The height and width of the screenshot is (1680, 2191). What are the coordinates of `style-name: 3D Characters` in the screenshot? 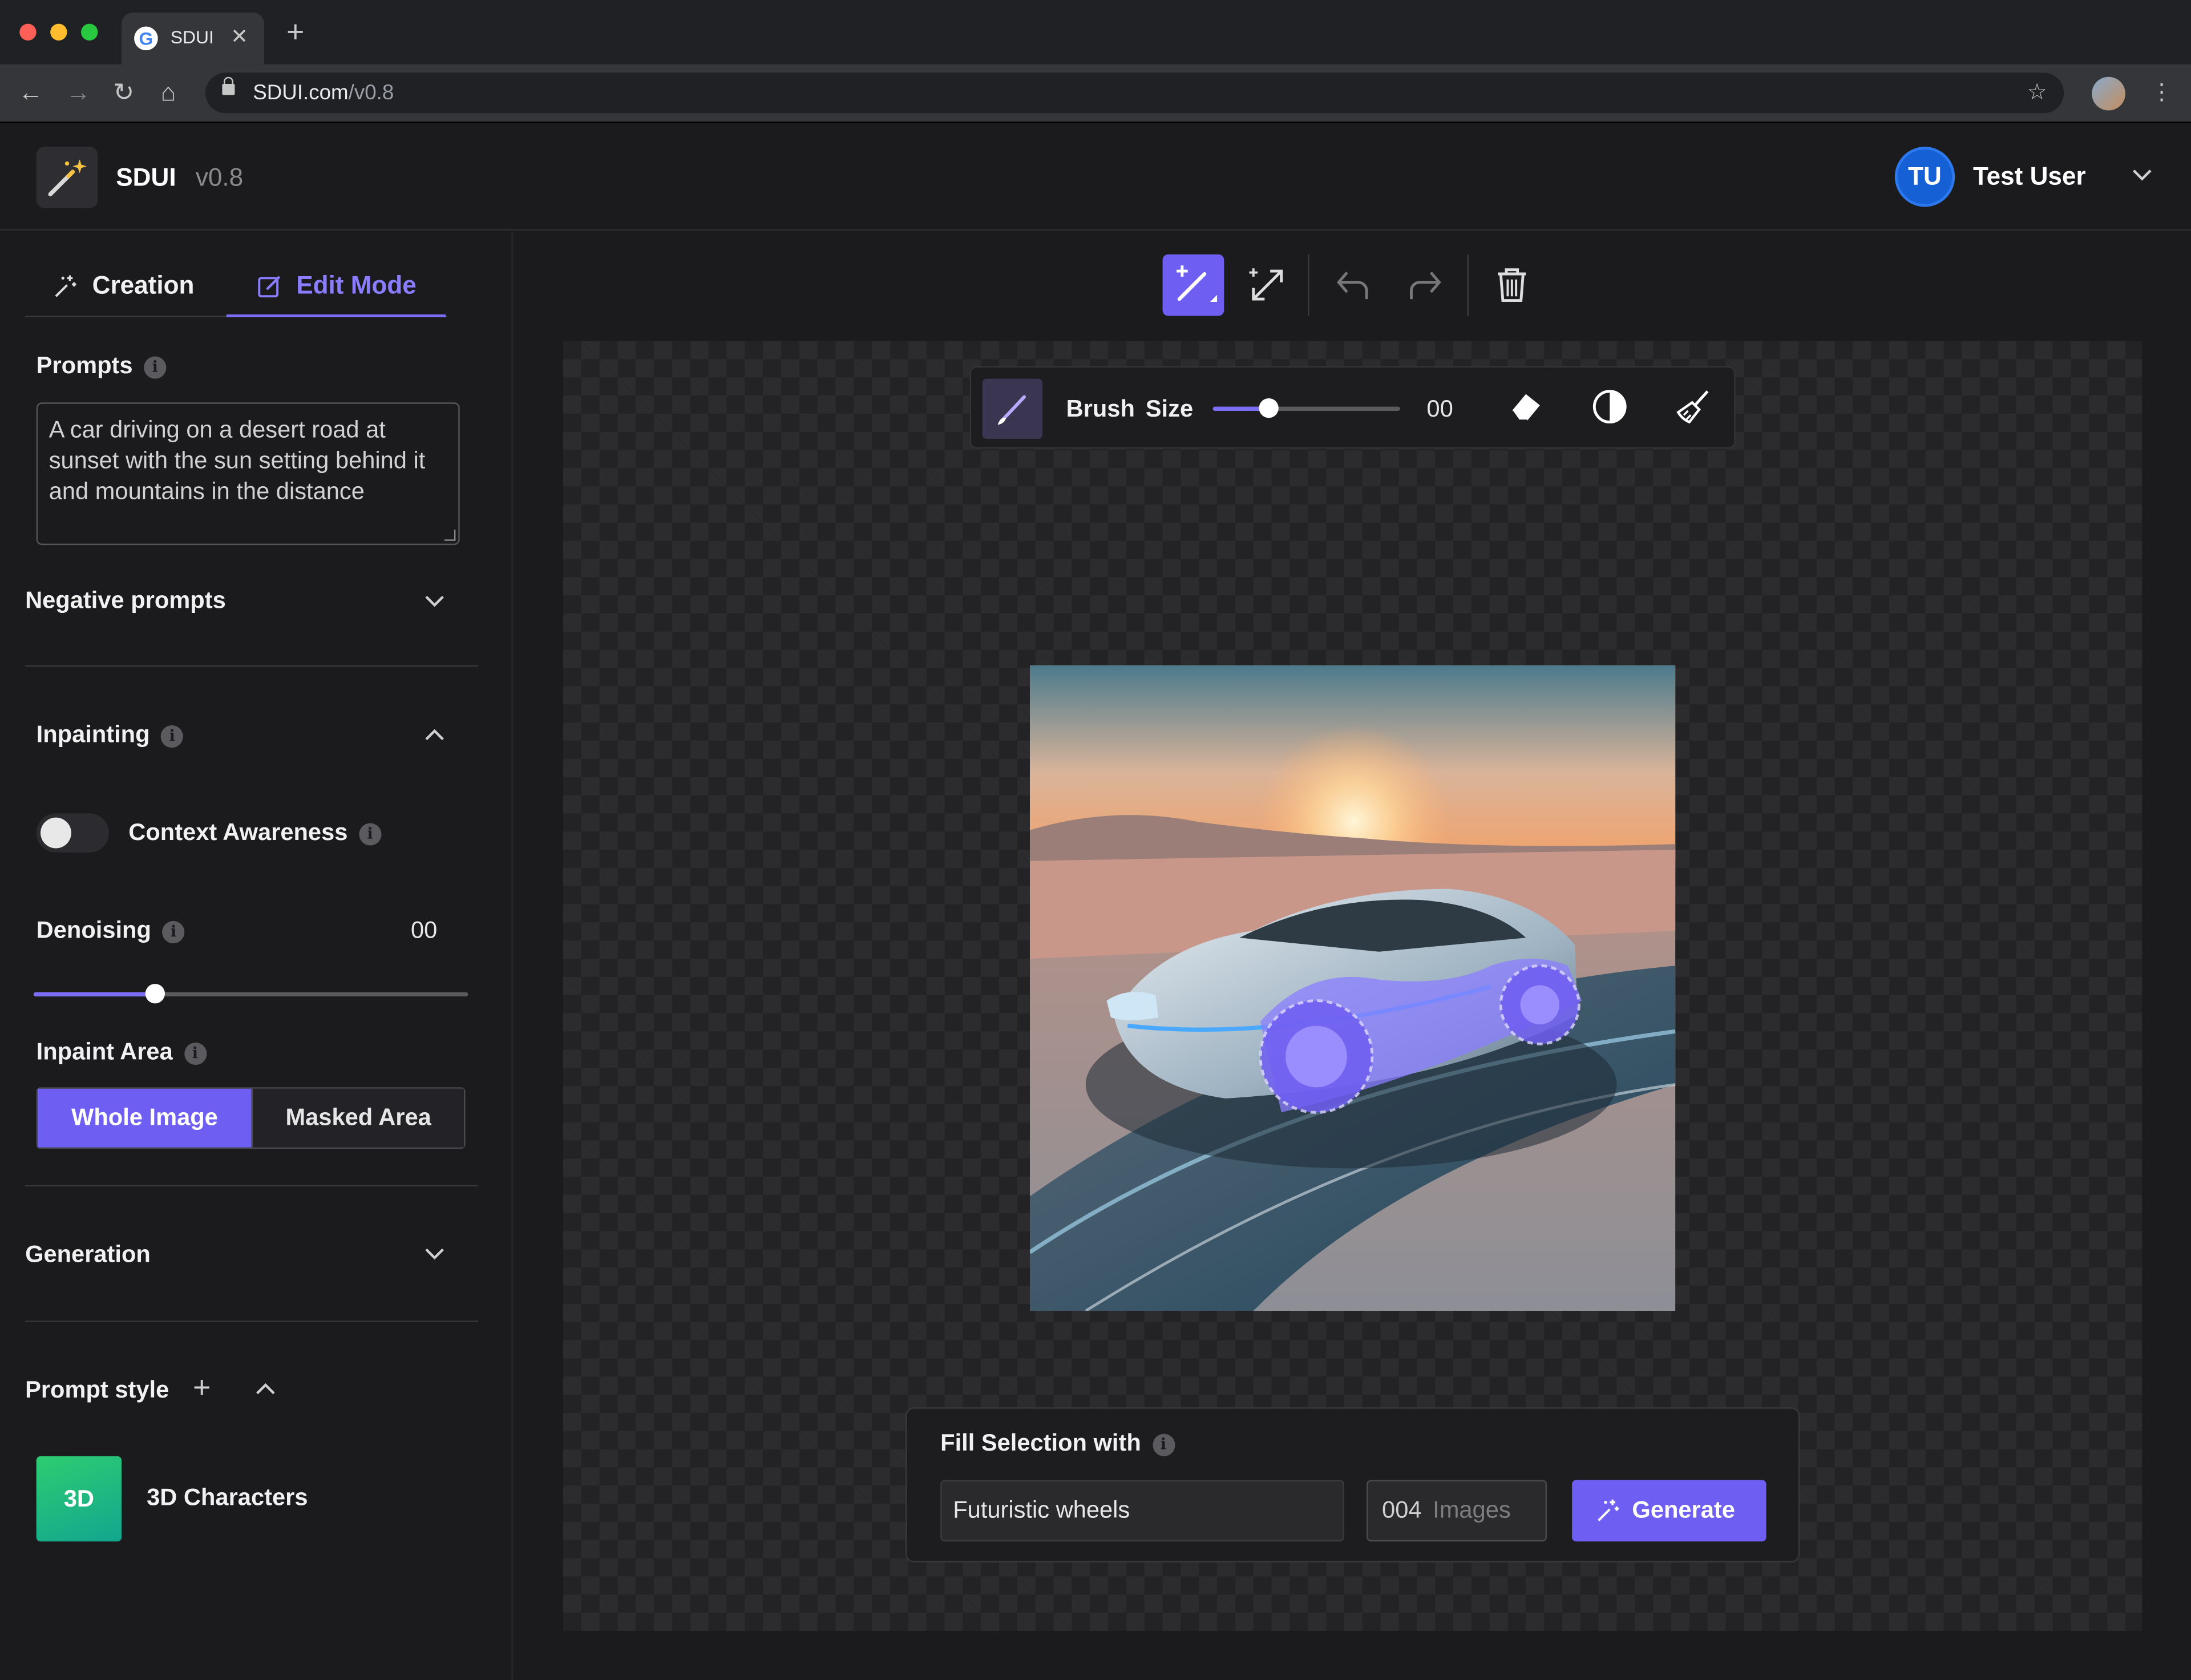 It's located at (227, 1498).